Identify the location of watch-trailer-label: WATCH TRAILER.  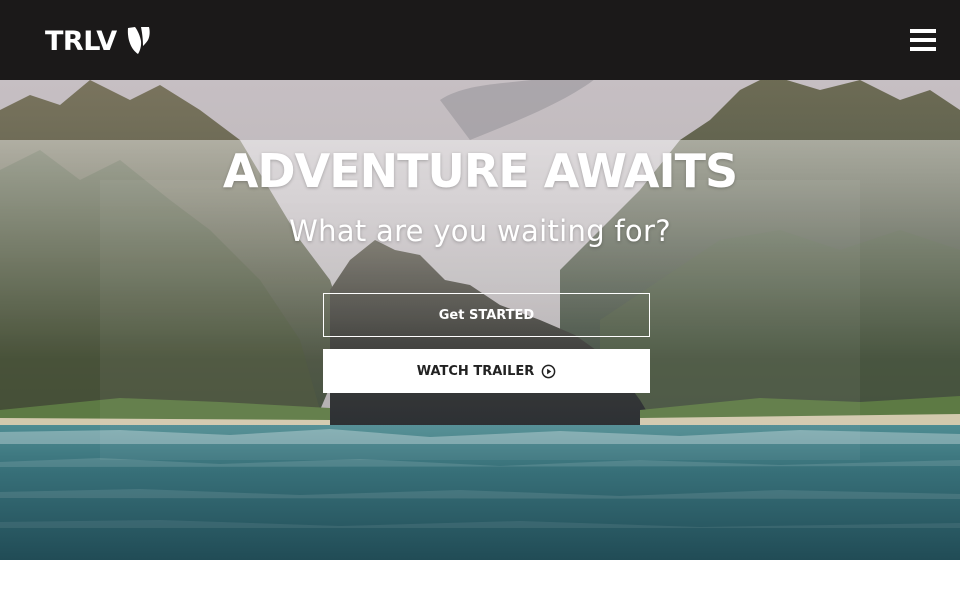
(475, 371).